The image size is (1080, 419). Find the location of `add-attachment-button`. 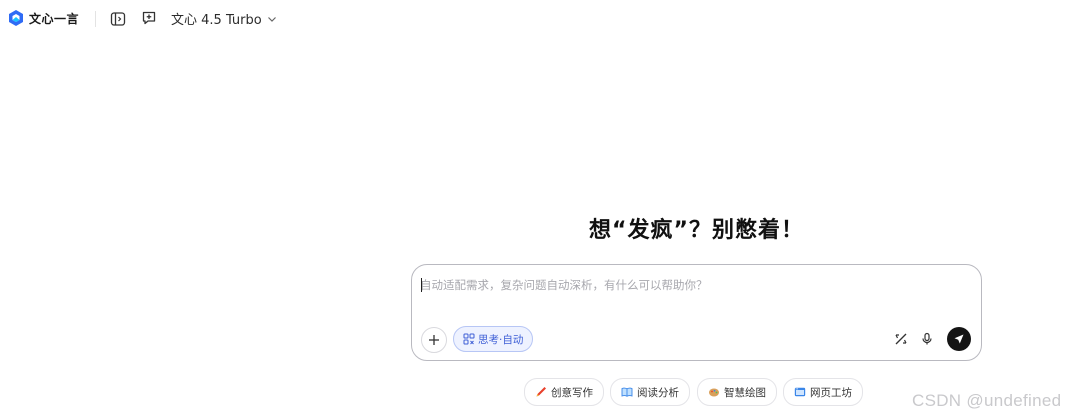

add-attachment-button is located at coordinates (434, 340).